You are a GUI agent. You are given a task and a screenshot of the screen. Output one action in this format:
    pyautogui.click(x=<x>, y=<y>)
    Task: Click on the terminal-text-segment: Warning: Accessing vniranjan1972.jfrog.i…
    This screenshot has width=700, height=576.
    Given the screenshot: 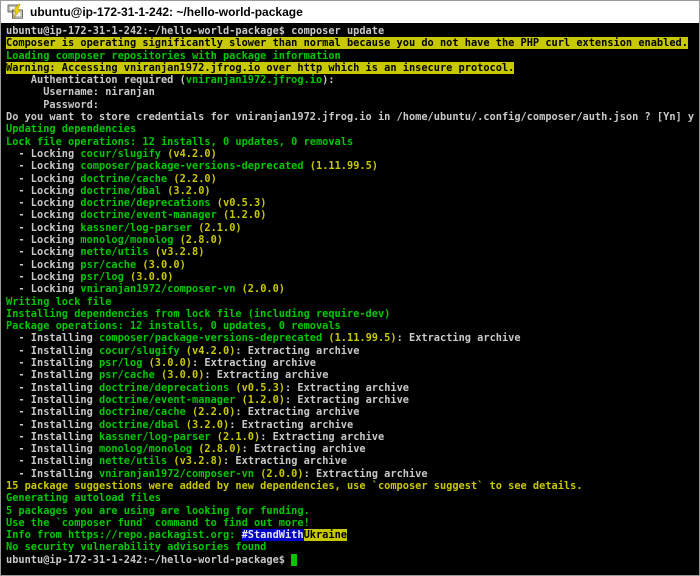 What is the action you would take?
    pyautogui.click(x=260, y=67)
    